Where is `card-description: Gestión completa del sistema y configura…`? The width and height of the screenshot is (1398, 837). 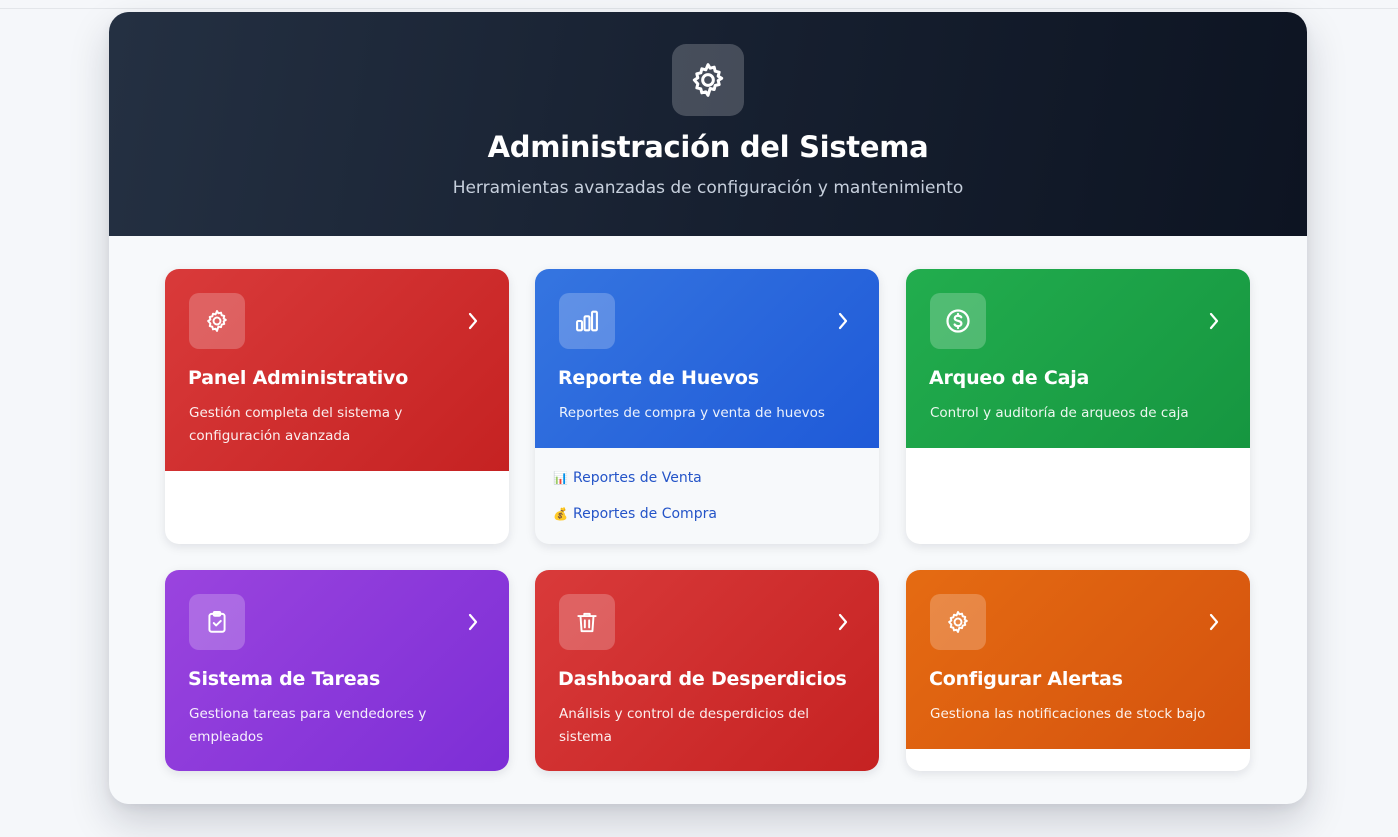 card-description: Gestión completa del sistema y configura… is located at coordinates (296, 424).